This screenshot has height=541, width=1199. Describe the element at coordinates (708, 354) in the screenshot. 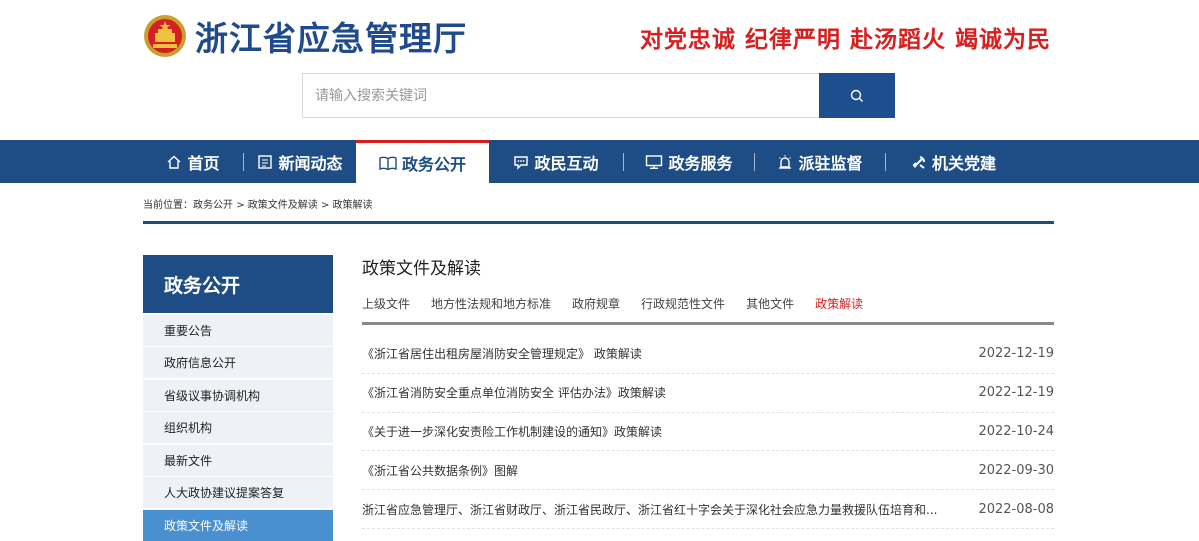

I see `list-item: 《浙江省居住出租房屋消防安全管理规定》 政策解读 2022-12-19` at that location.